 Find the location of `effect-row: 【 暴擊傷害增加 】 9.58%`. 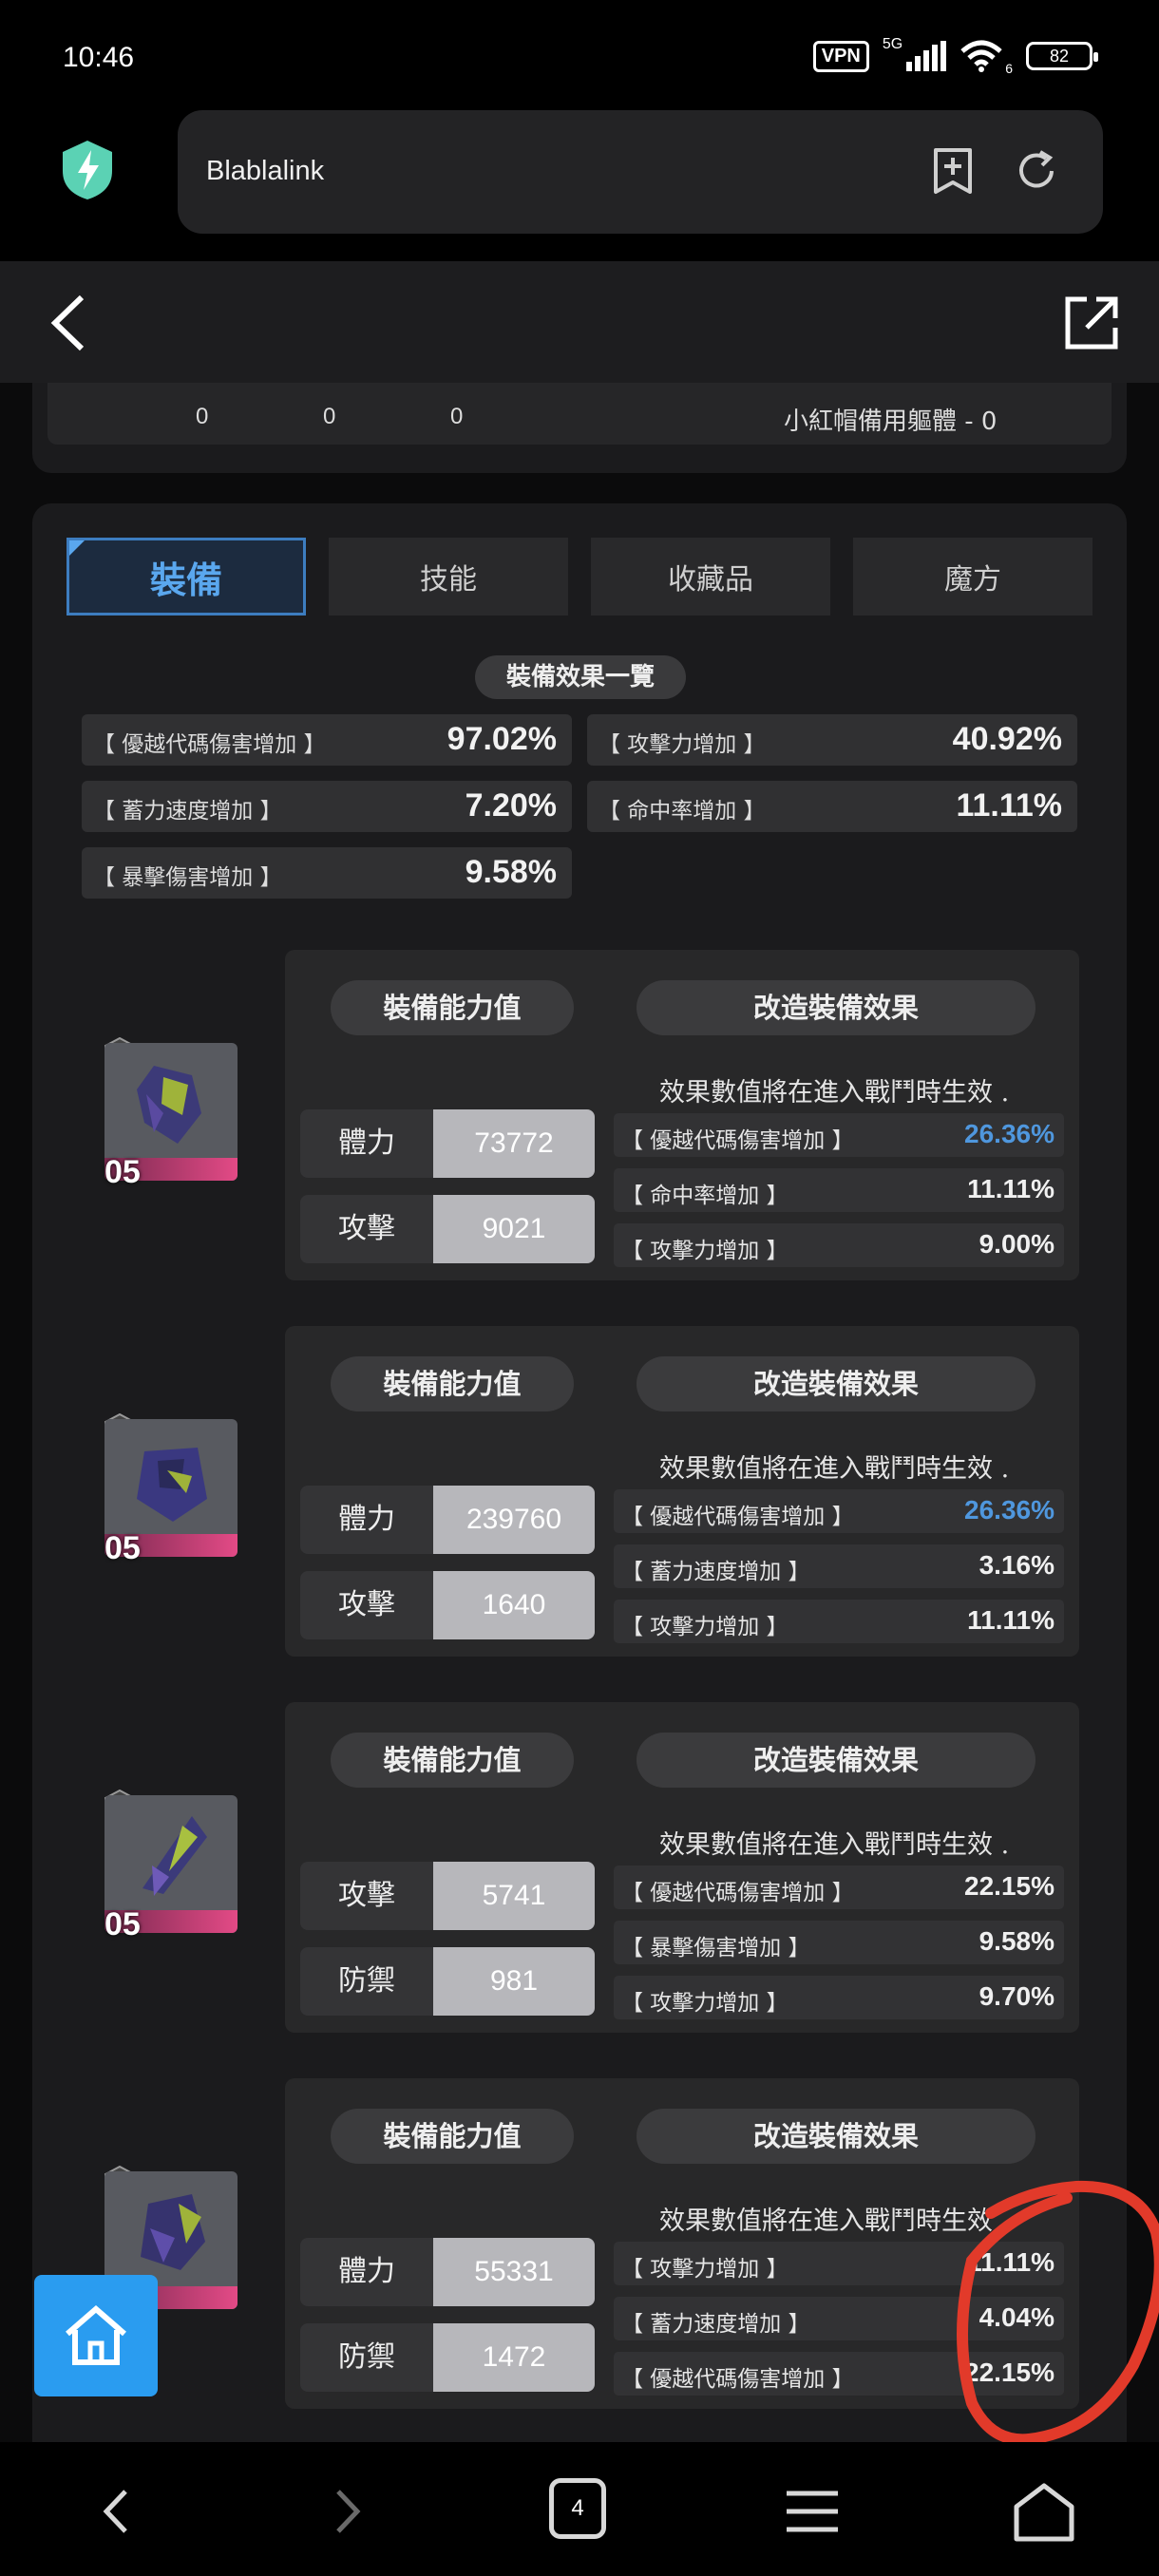

effect-row: 【 暴擊傷害增加 】 9.58% is located at coordinates (839, 1942).